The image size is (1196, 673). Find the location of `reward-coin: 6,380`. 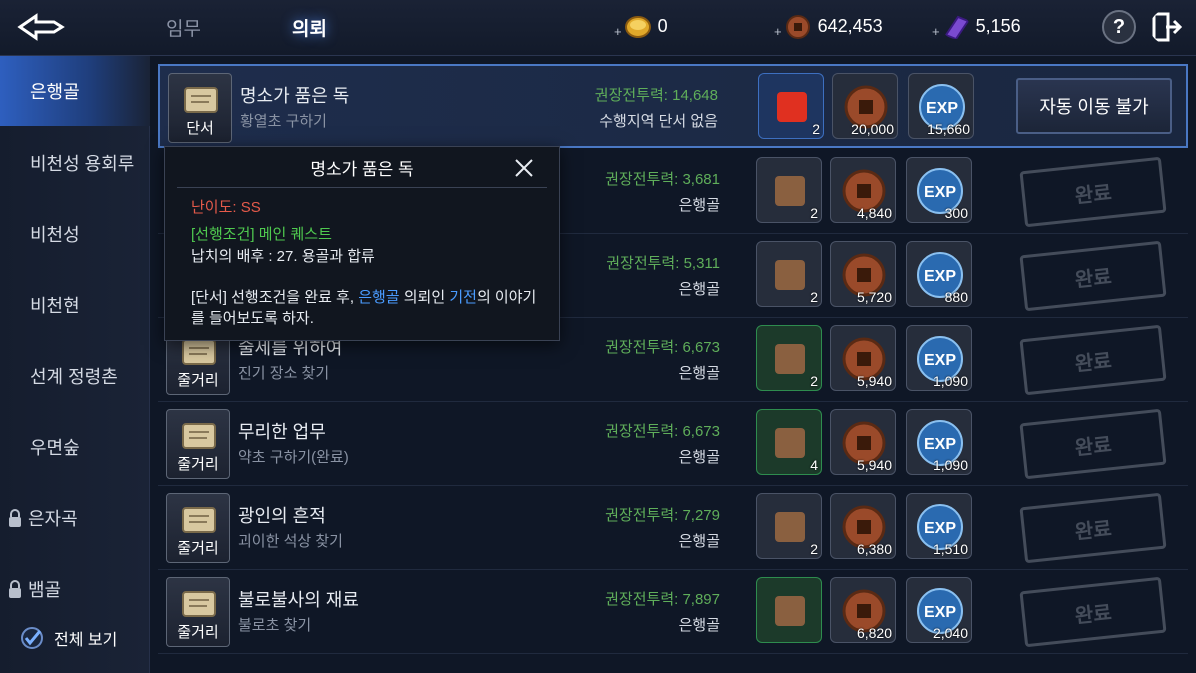

reward-coin: 6,380 is located at coordinates (863, 526).